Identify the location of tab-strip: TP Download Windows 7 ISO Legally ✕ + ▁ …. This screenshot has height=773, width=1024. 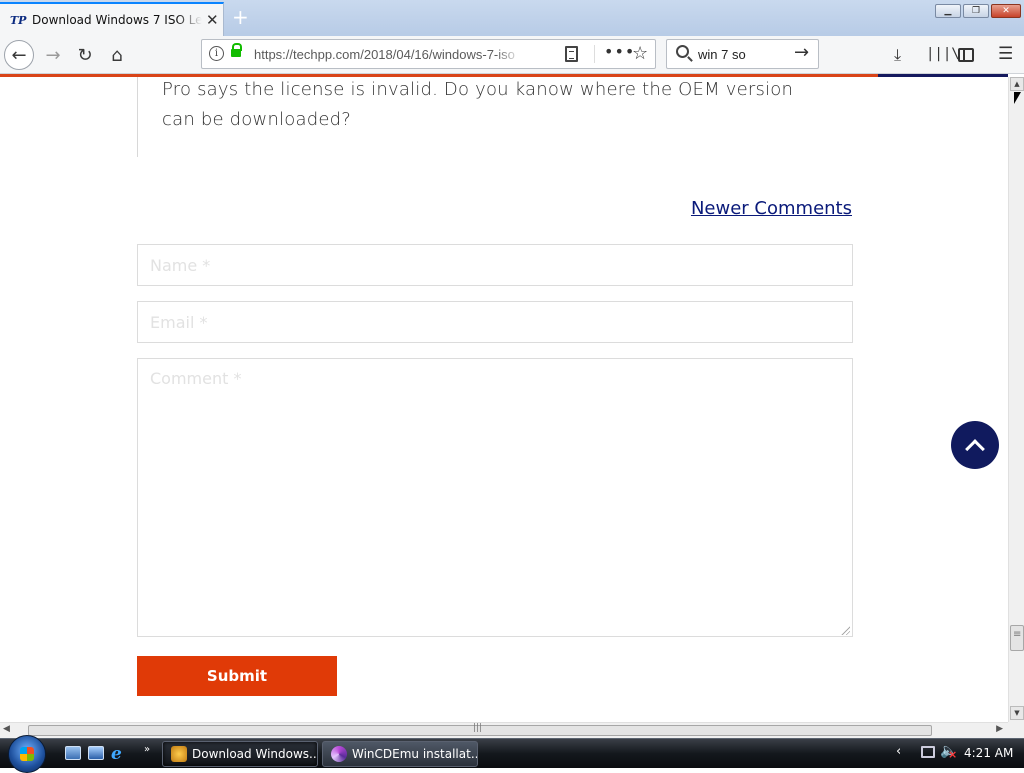
(512, 18).